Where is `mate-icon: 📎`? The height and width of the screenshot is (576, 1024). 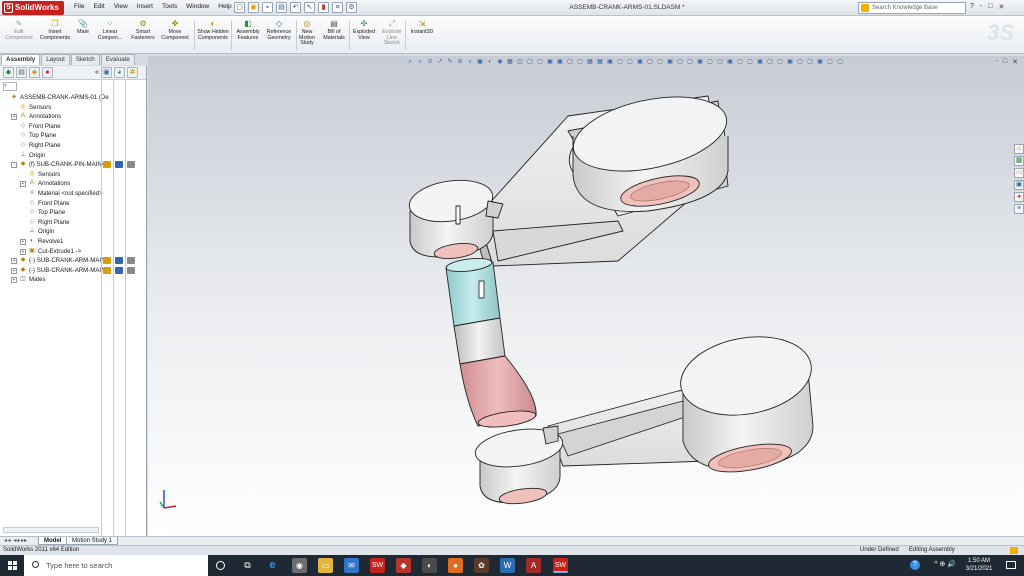
mate-icon: 📎 is located at coordinates (83, 23).